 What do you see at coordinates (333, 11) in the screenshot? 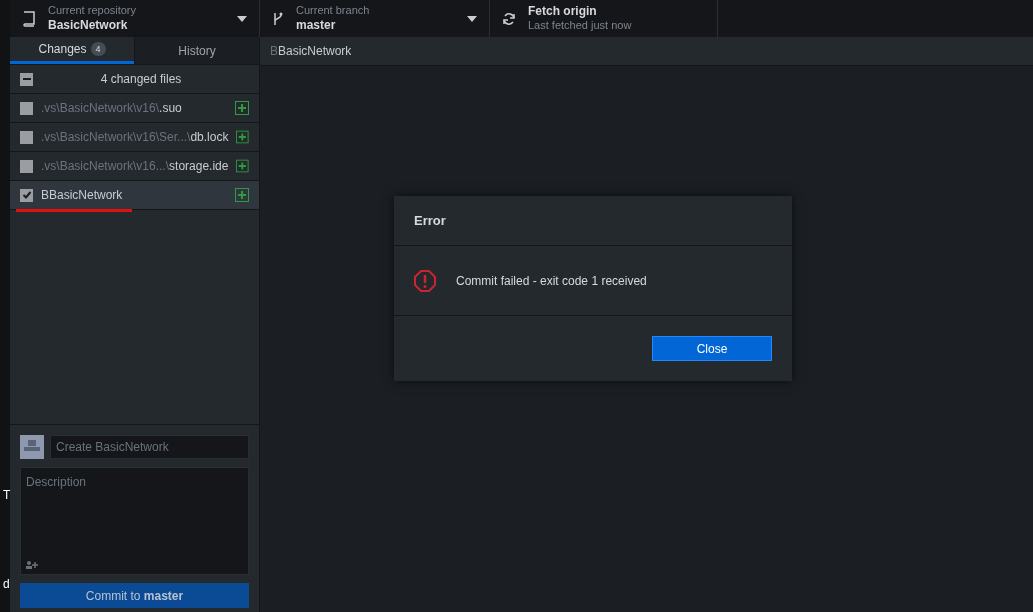
I see `branch-label: Current branch` at bounding box center [333, 11].